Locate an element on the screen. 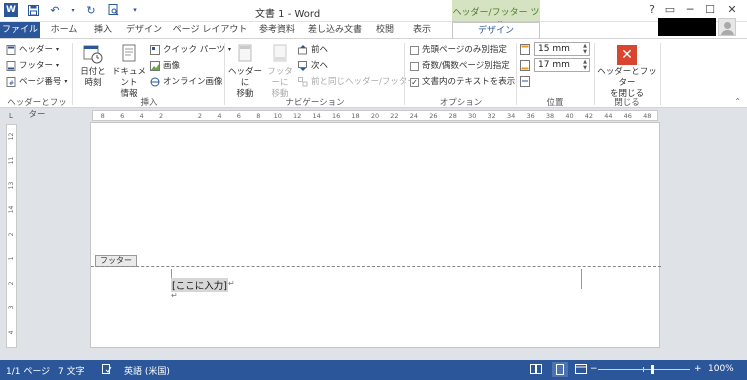  different-odd-even-check is located at coordinates (414, 66).